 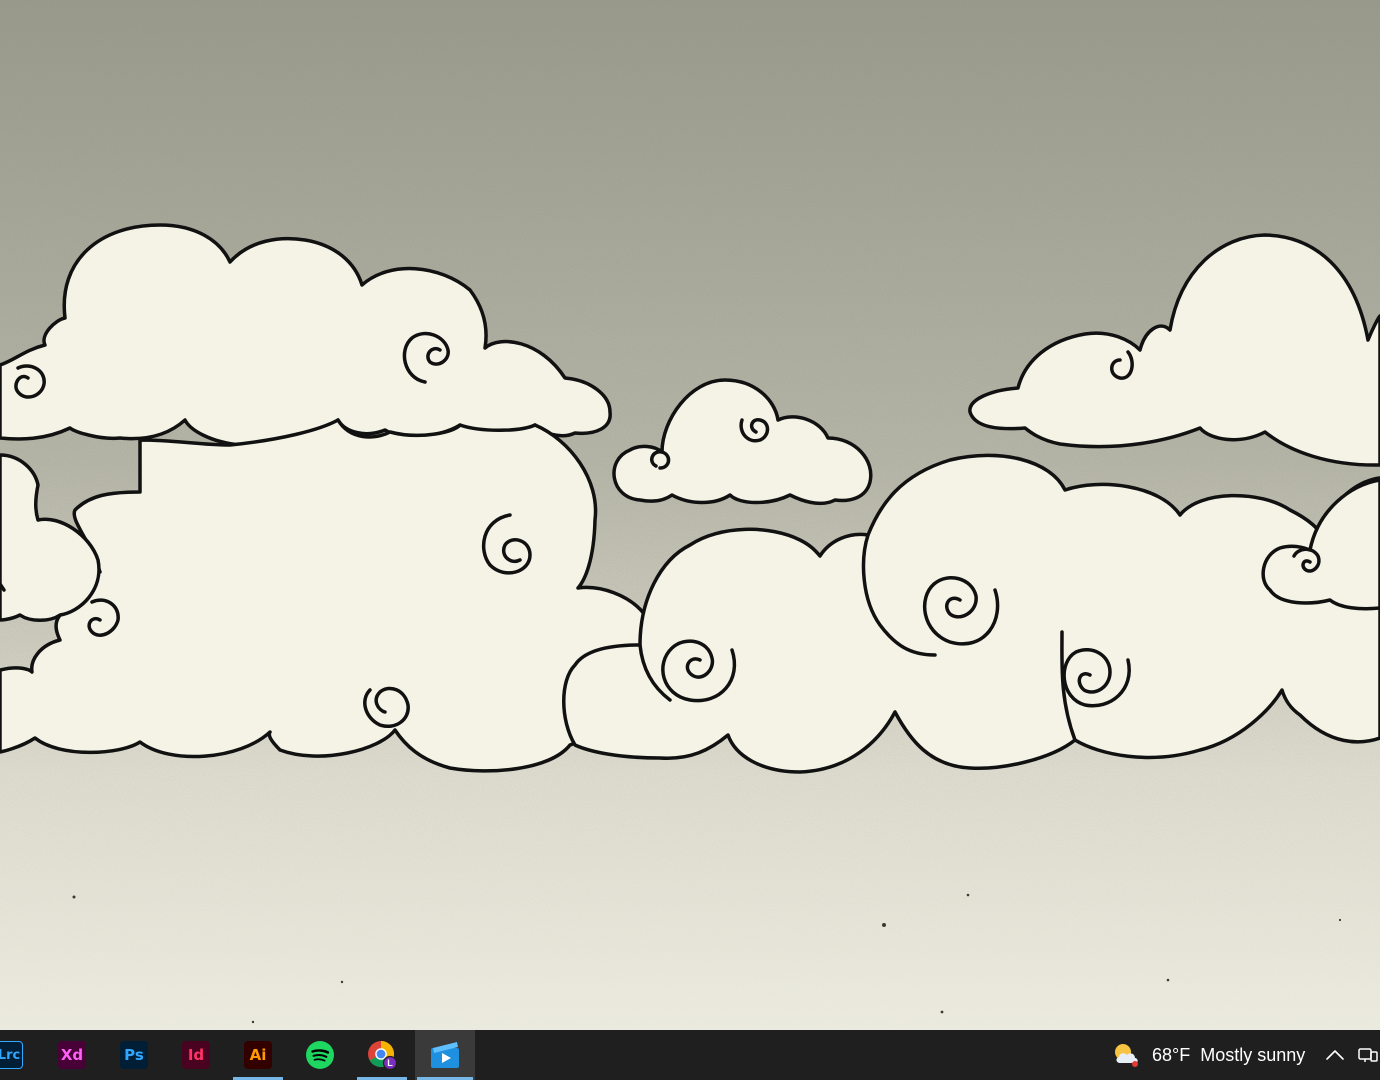 I want to click on taskbar-app-spotify, so click(x=320, y=1055).